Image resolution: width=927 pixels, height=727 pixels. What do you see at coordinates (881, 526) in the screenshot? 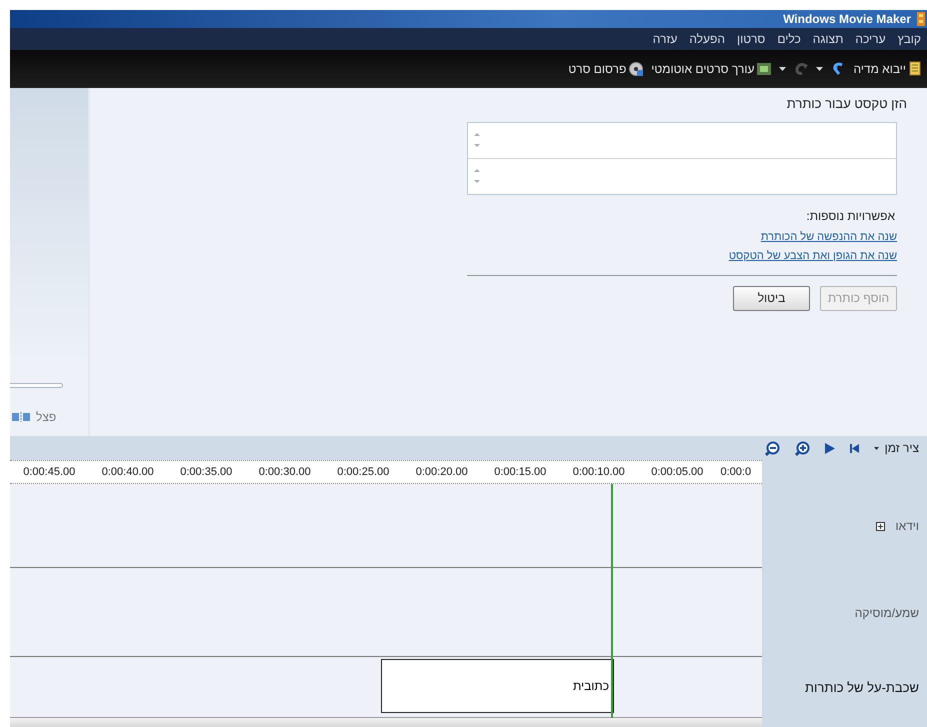
I see `expand-icon` at bounding box center [881, 526].